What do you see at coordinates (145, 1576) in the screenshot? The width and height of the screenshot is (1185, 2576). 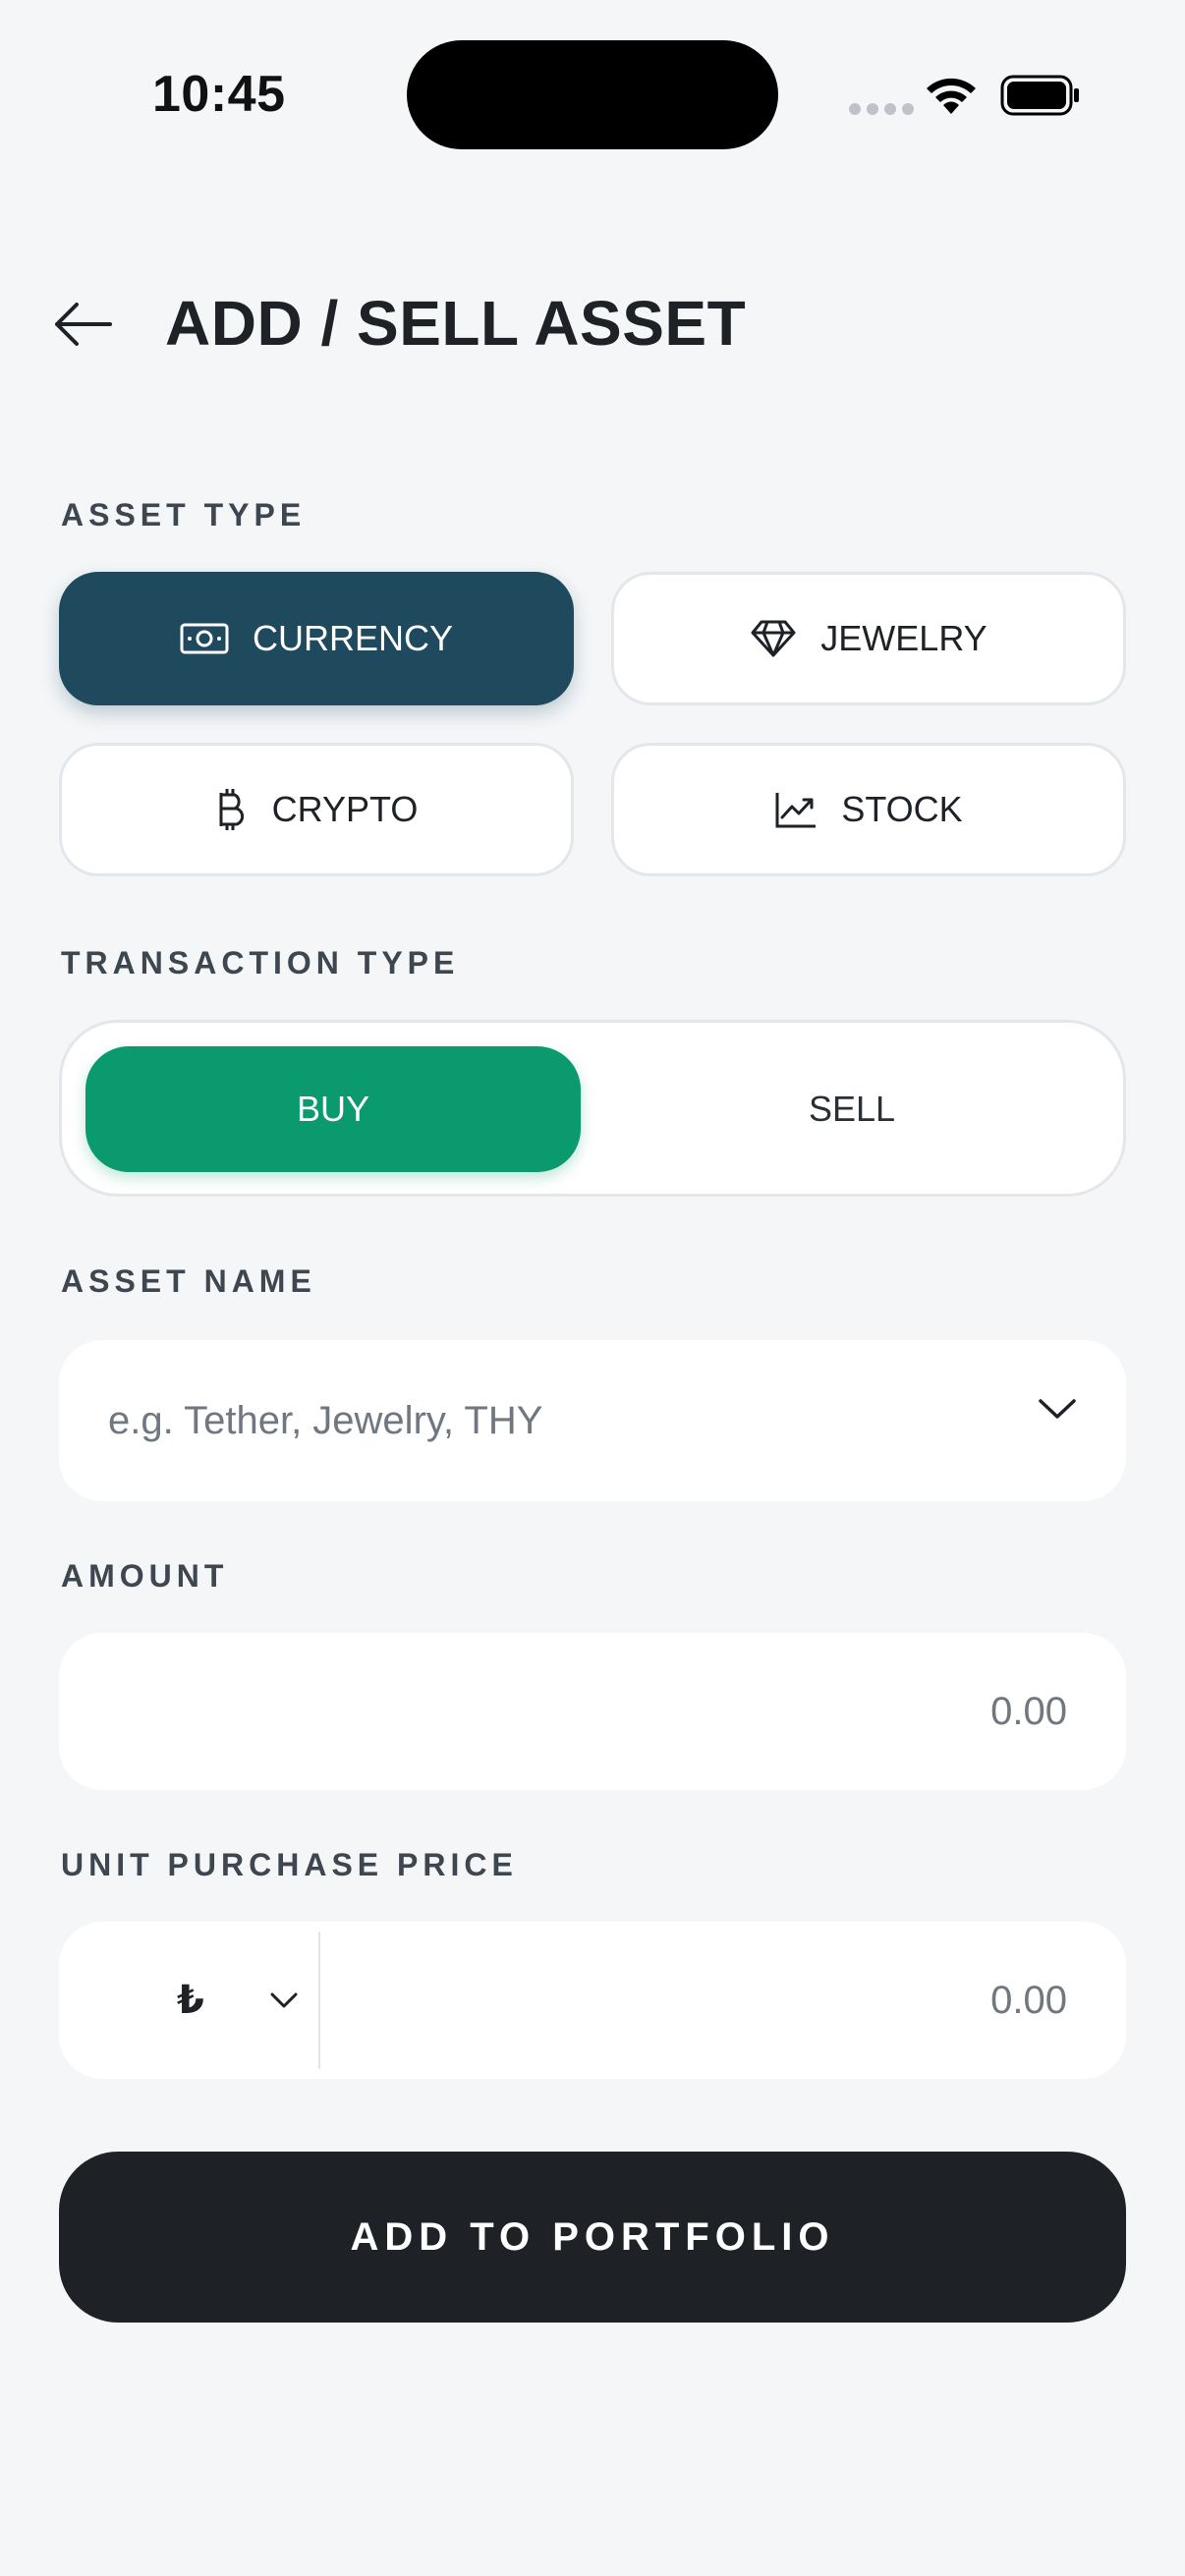 I see `amount-label: AMOUNT` at bounding box center [145, 1576].